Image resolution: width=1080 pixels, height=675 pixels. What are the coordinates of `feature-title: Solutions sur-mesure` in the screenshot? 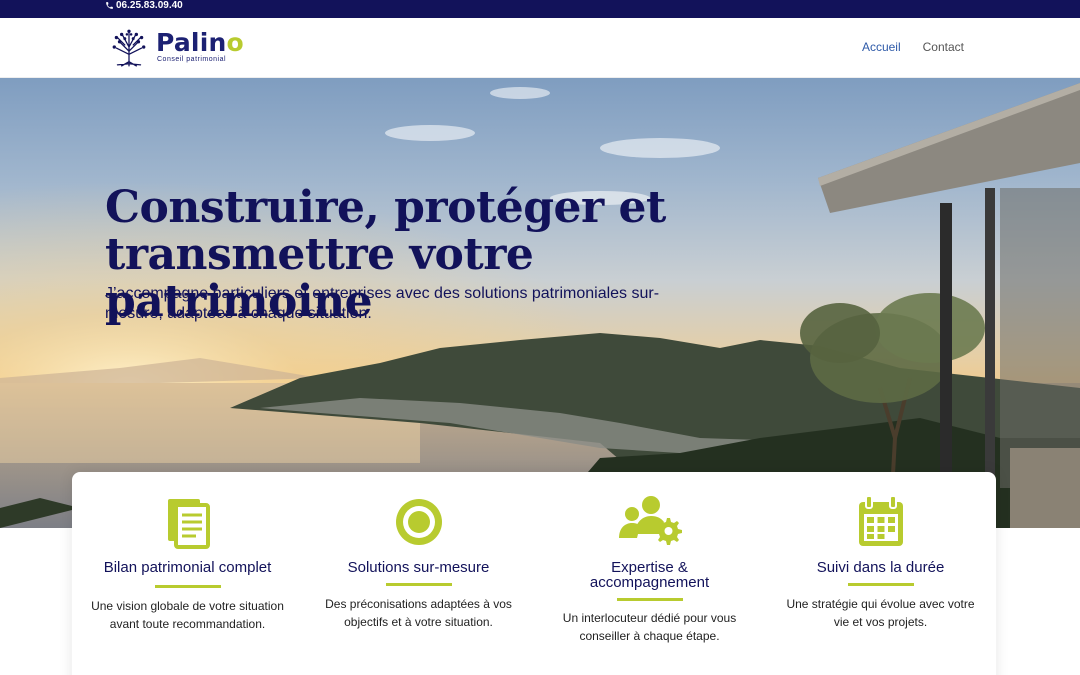 It's located at (418, 567).